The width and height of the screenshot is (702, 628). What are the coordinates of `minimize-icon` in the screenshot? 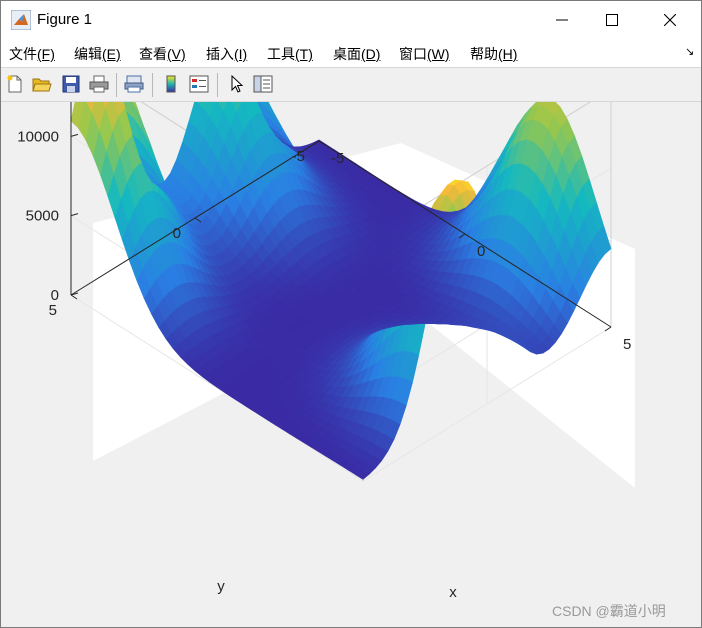 It's located at (562, 20).